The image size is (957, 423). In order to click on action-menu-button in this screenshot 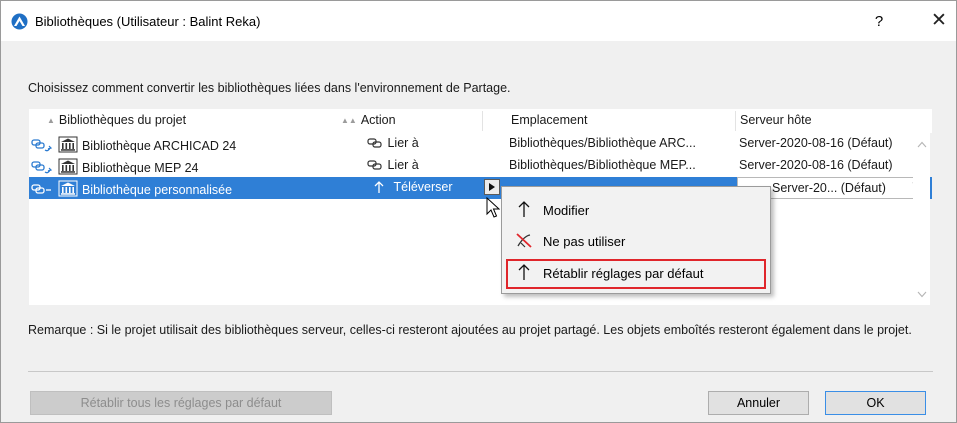, I will do `click(492, 187)`.